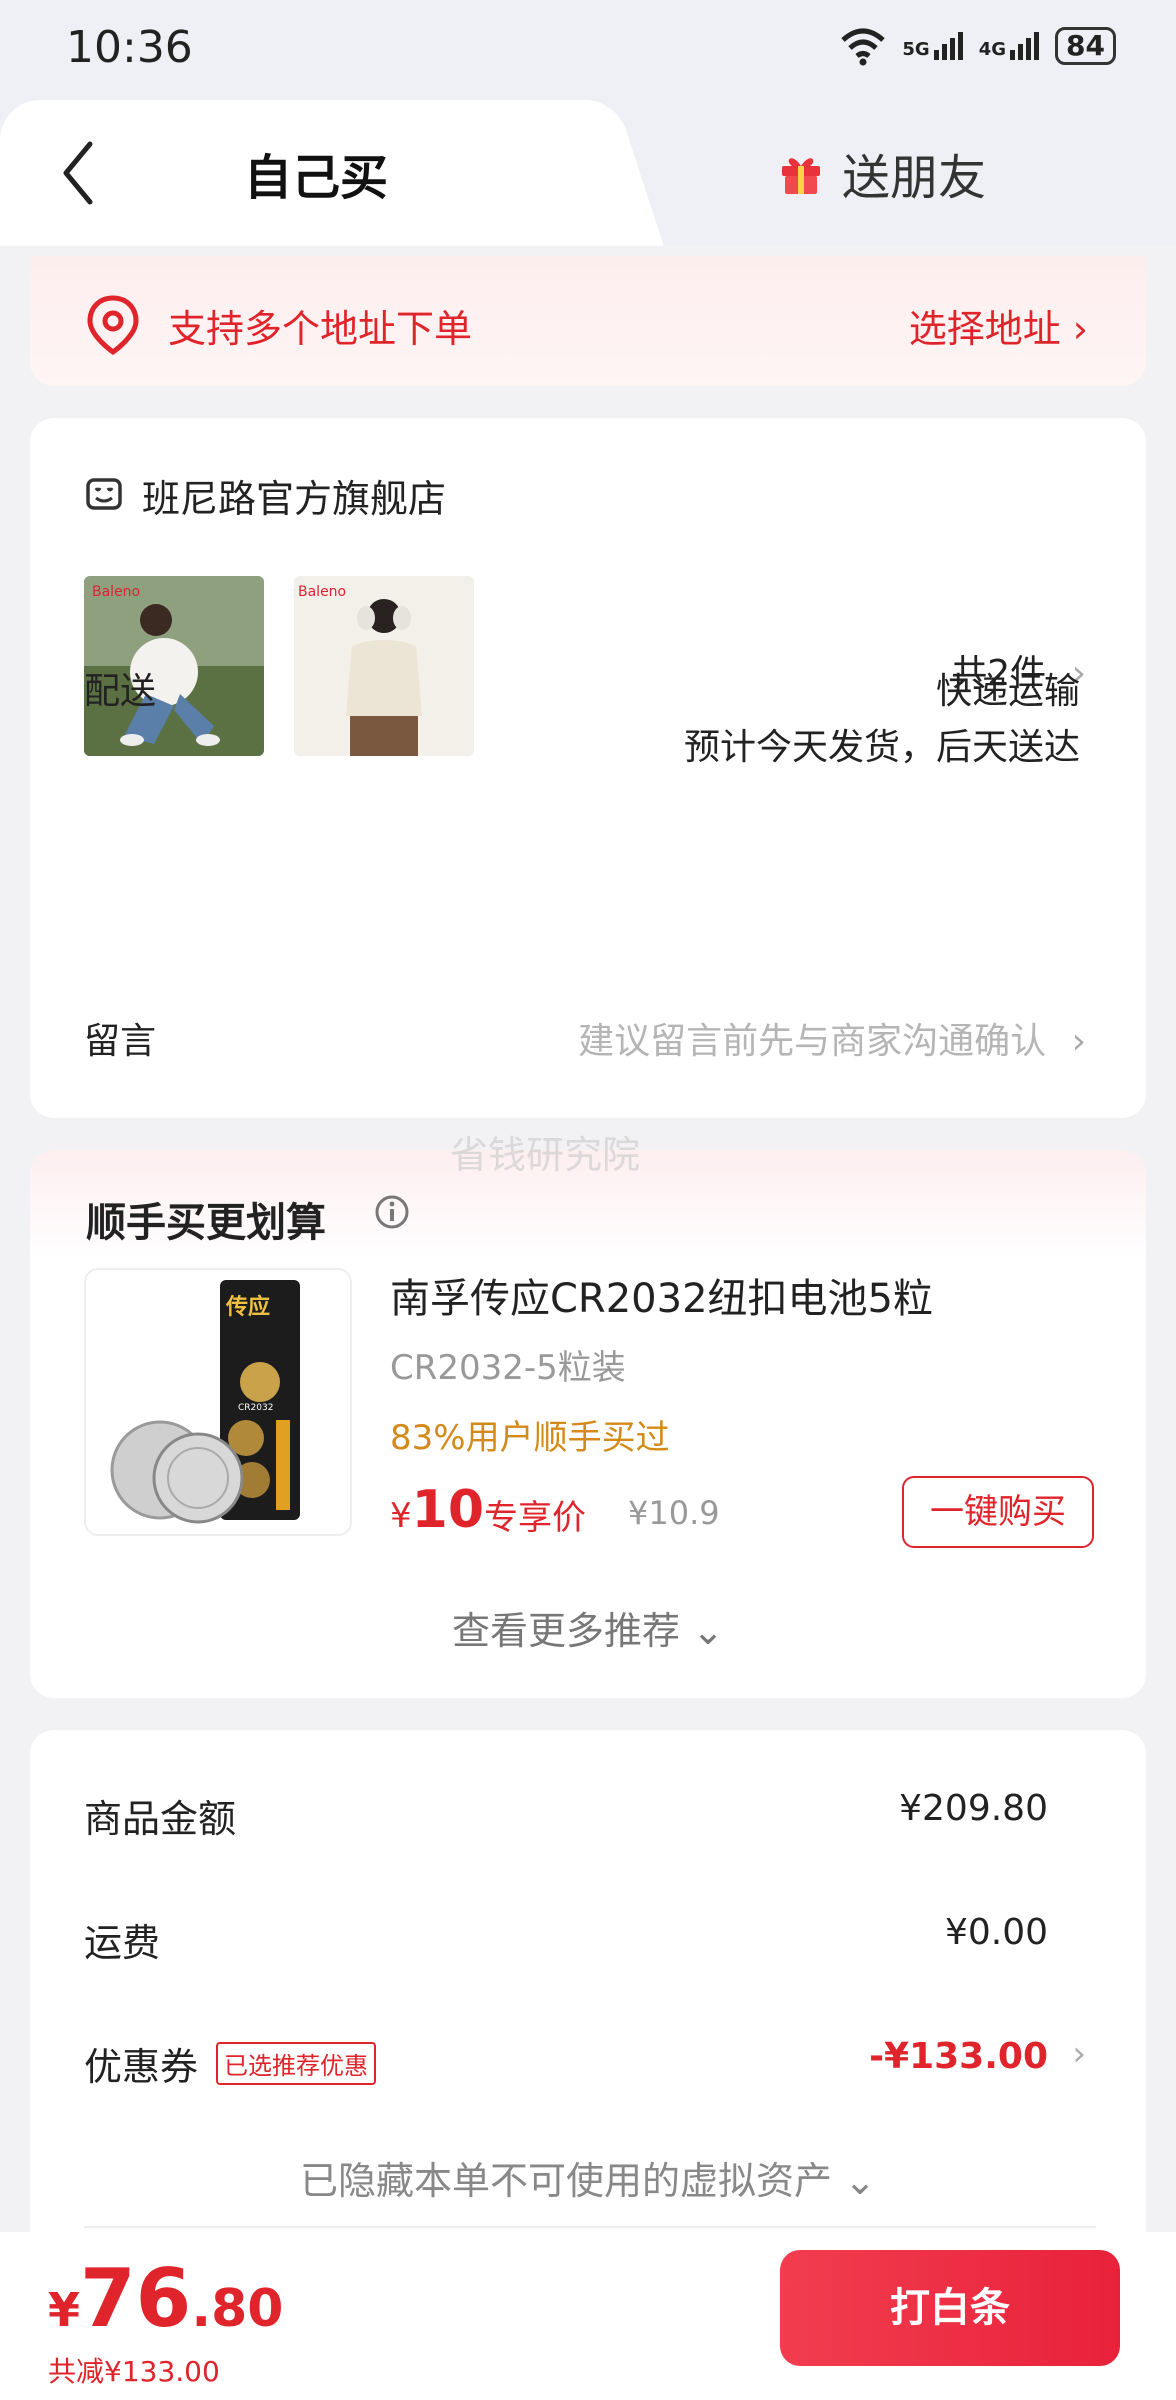 This screenshot has height=2400, width=1176. I want to click on shipping-label: 运费, so click(122, 1943).